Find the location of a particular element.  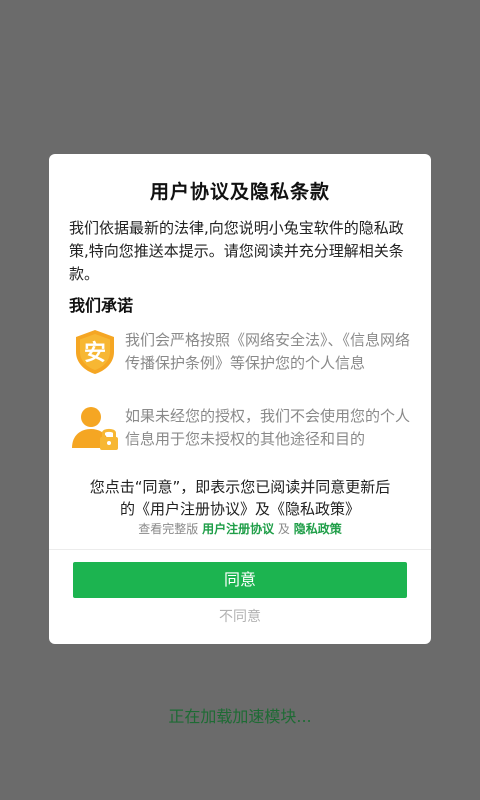

disagree-button: 不同意 is located at coordinates (240, 616).